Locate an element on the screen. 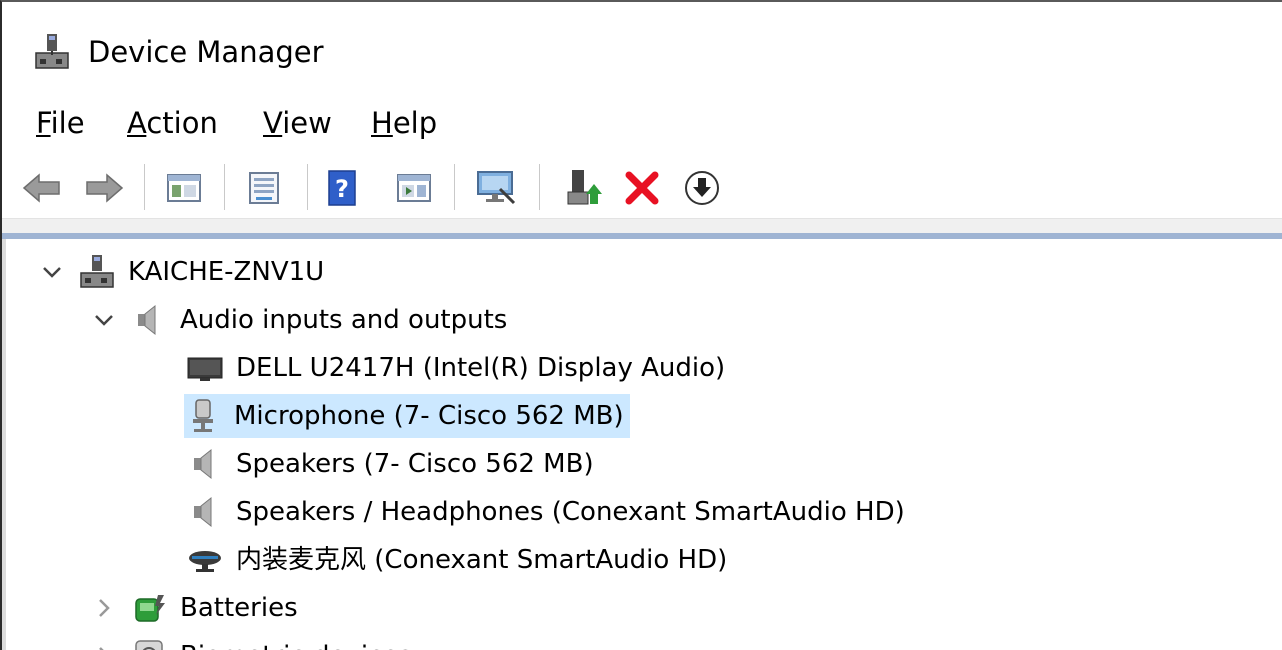 Image resolution: width=1282 pixels, height=650 pixels. menu-action: Action is located at coordinates (172, 123).